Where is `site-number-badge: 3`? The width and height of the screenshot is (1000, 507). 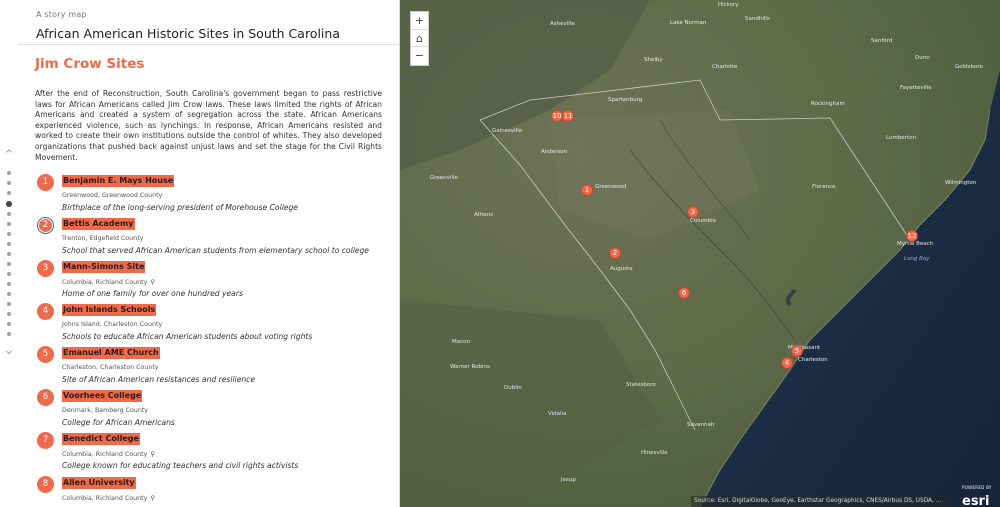
site-number-badge: 3 is located at coordinates (45, 268).